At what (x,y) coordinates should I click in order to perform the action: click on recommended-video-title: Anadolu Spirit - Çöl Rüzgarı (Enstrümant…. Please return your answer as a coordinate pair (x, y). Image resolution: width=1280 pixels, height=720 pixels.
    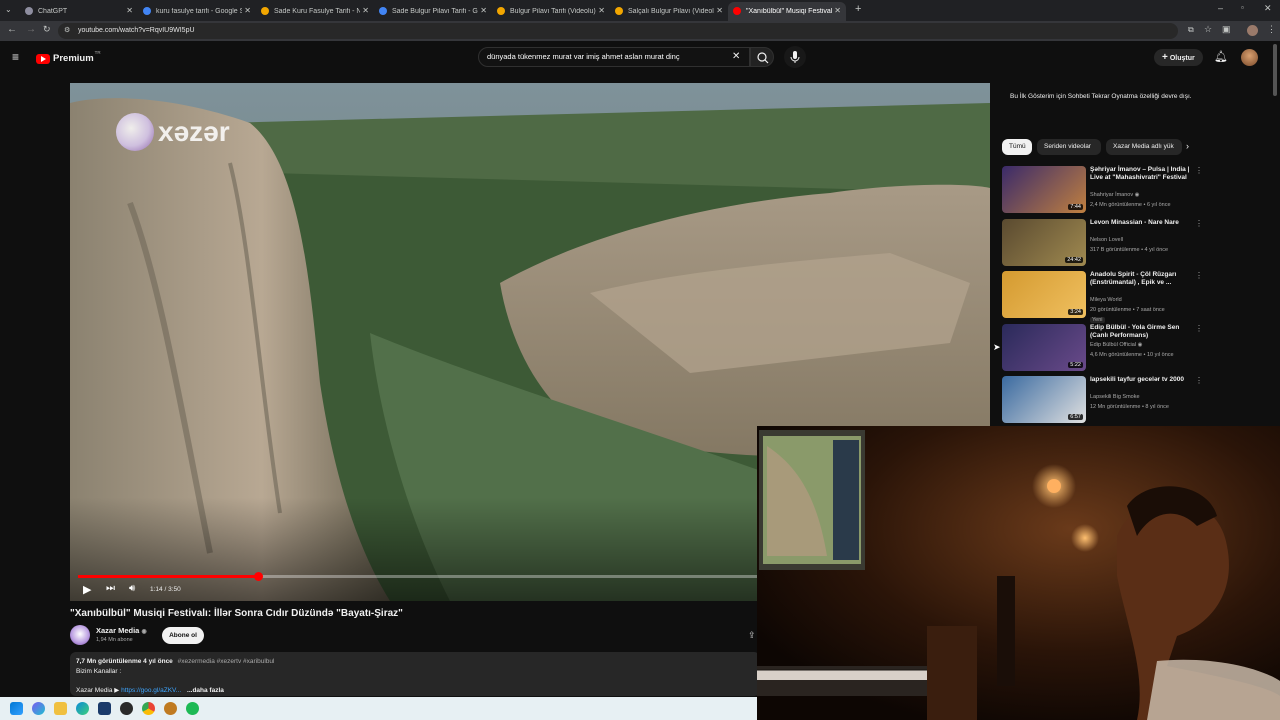
    Looking at the image, I should click on (1140, 279).